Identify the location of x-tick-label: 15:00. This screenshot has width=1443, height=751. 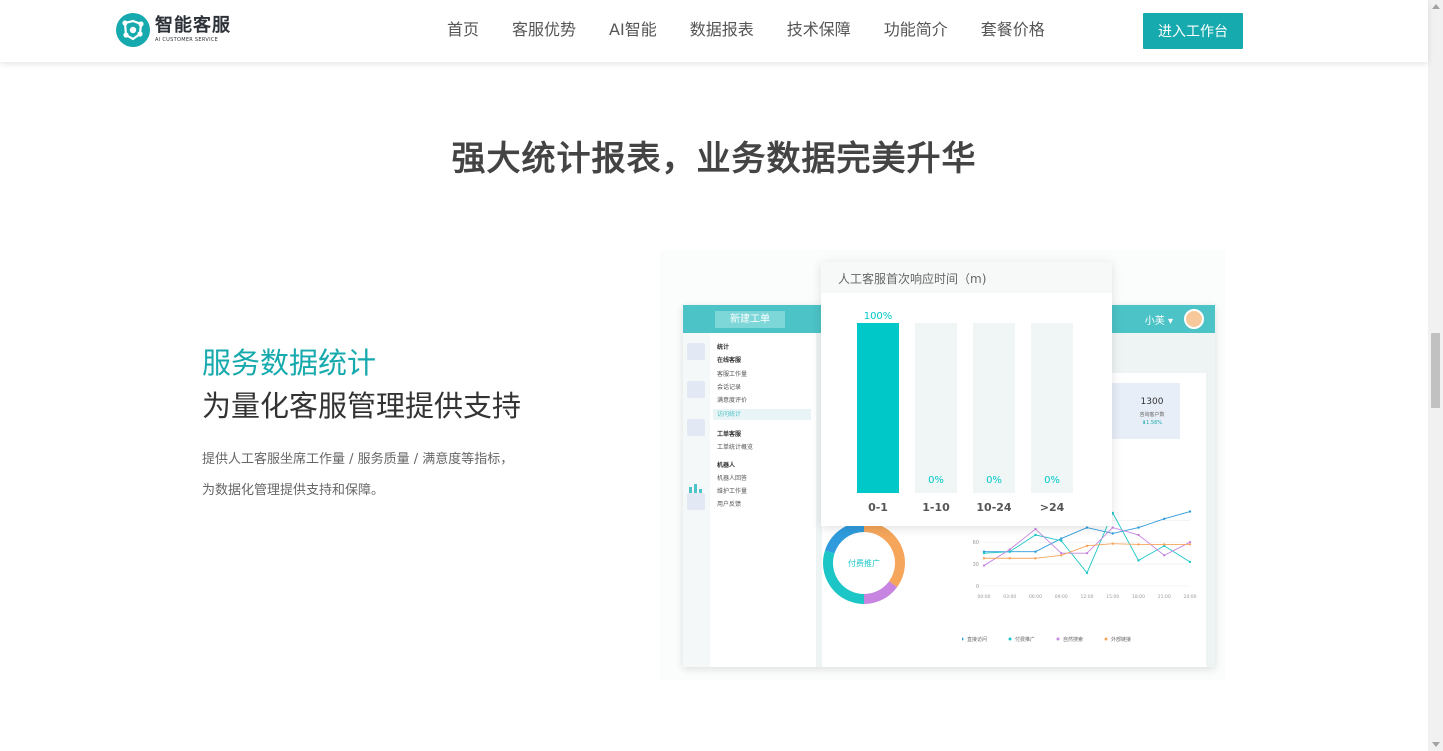
(1112, 597).